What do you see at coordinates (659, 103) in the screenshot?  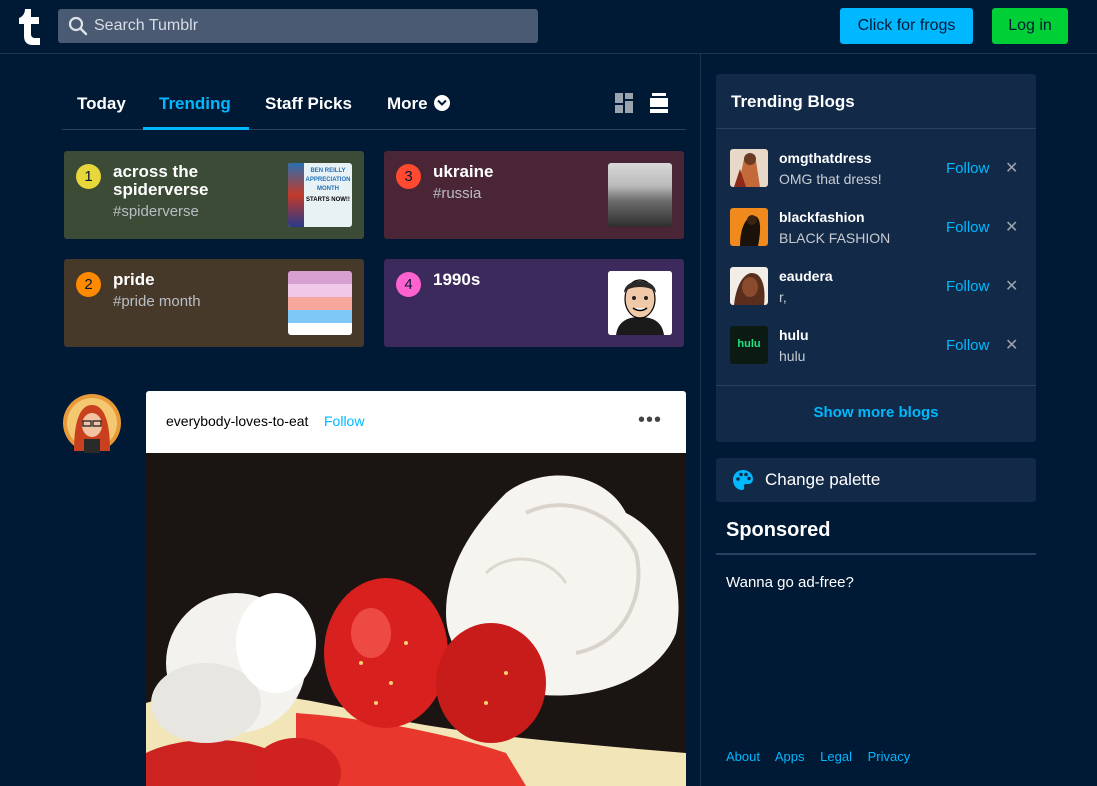 I see `list-view-icon` at bounding box center [659, 103].